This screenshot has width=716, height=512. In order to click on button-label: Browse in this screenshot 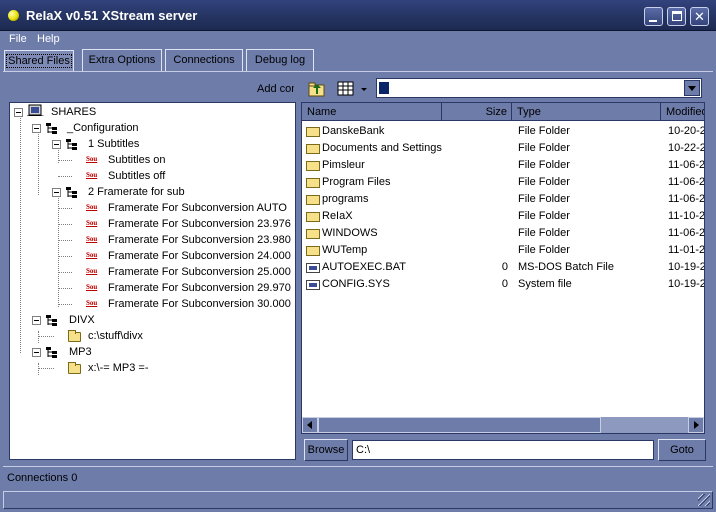, I will do `click(326, 450)`.